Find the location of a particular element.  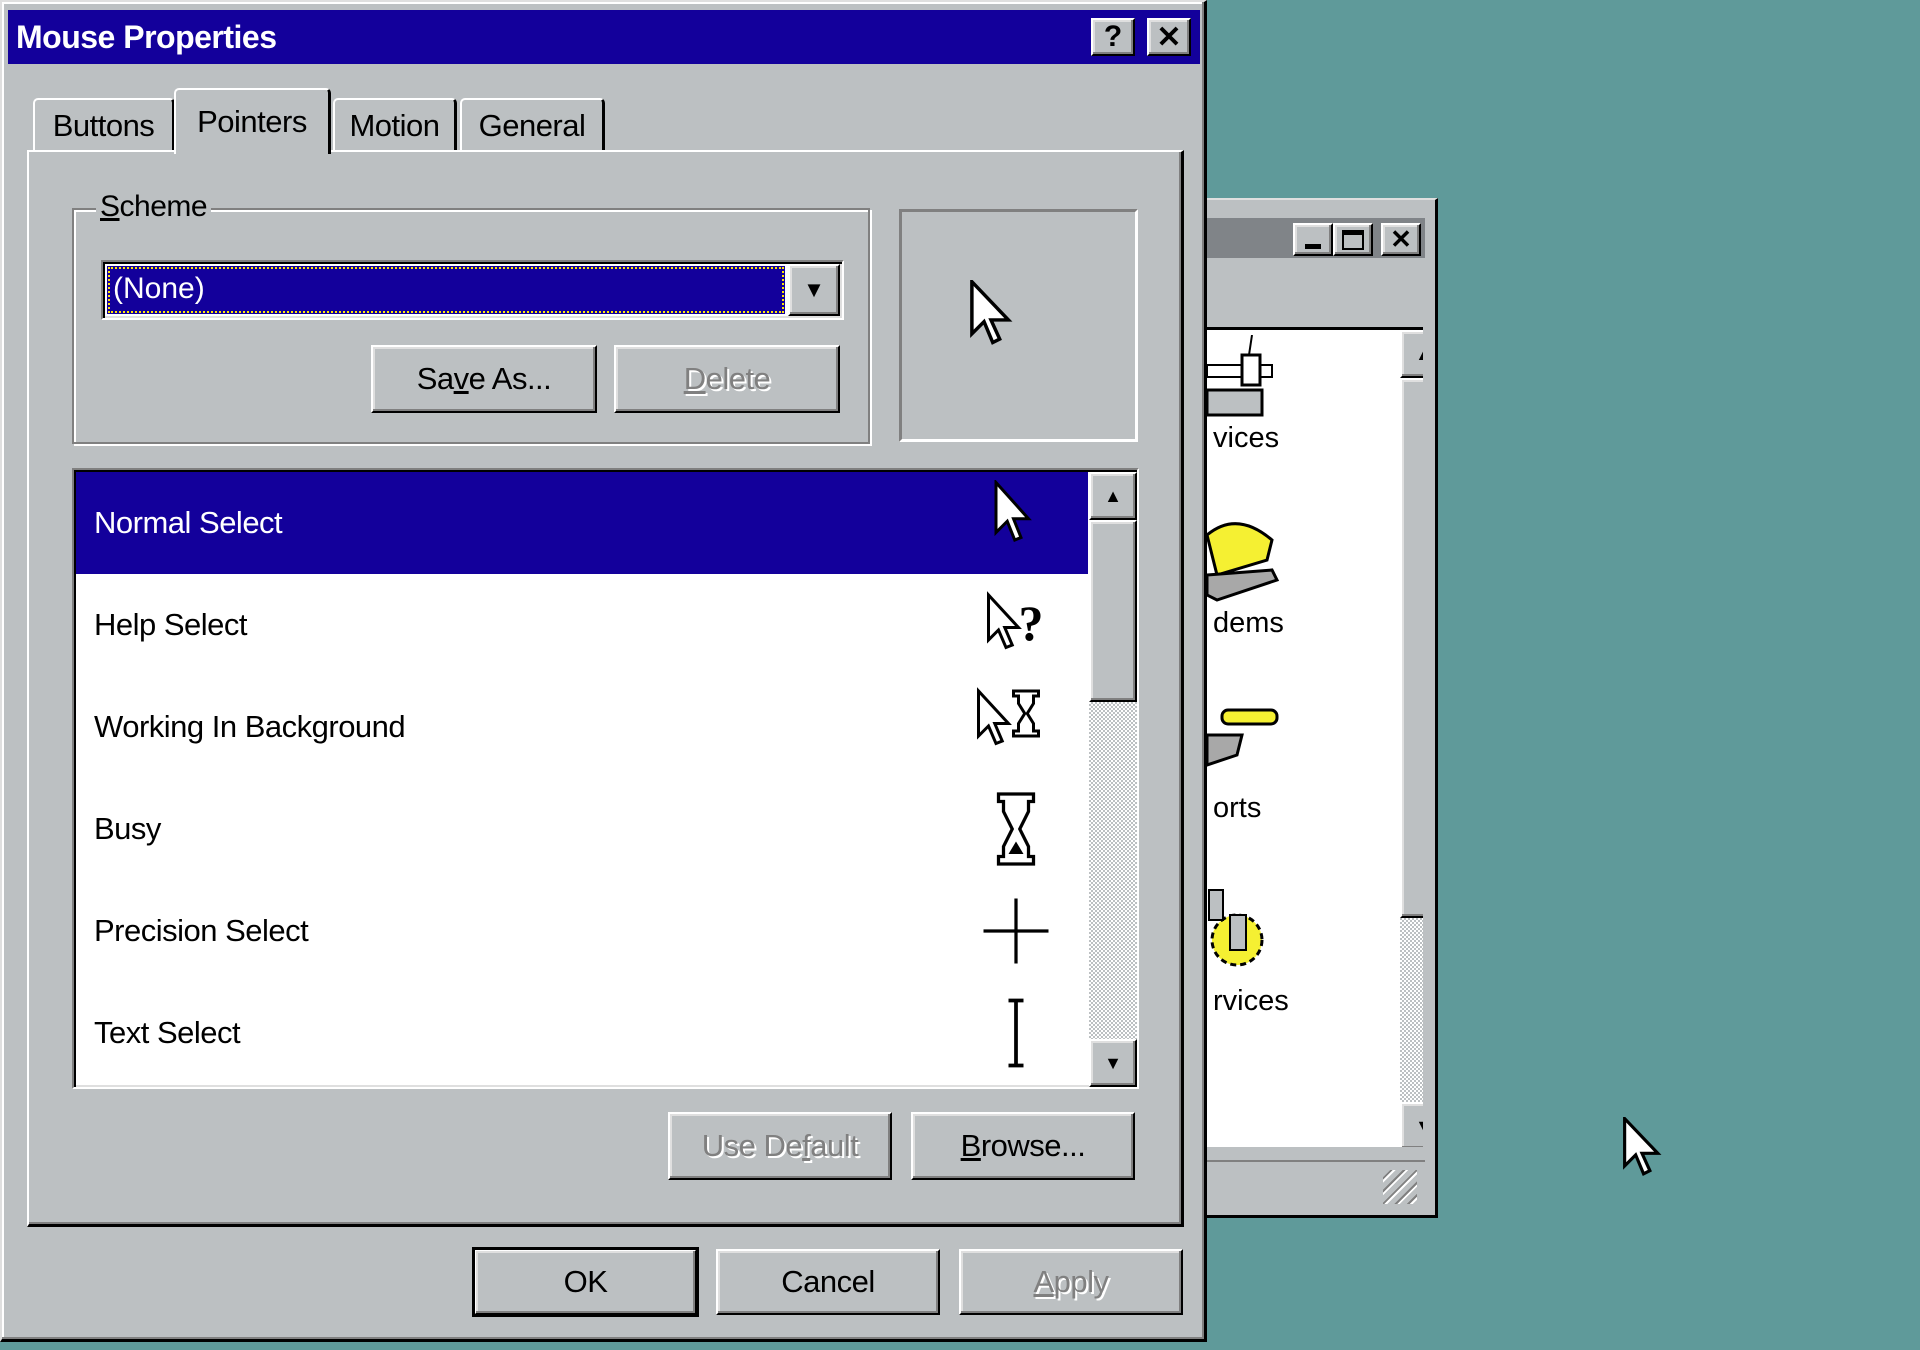

help-cursor-icon: ? is located at coordinates (1015, 621).